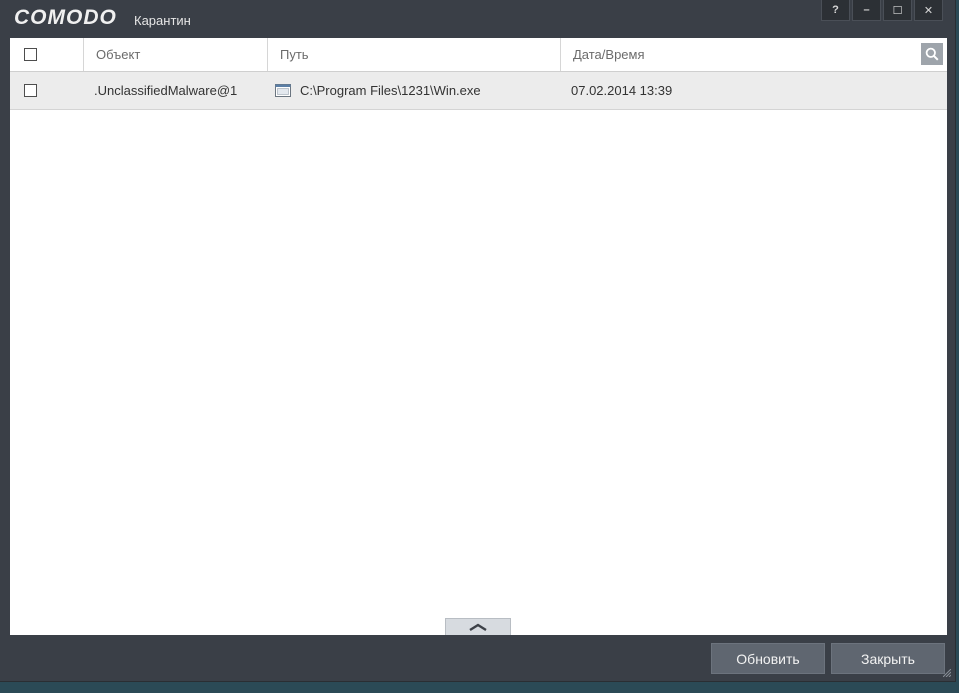  What do you see at coordinates (46, 54) in the screenshot?
I see `header-select-all-cell` at bounding box center [46, 54].